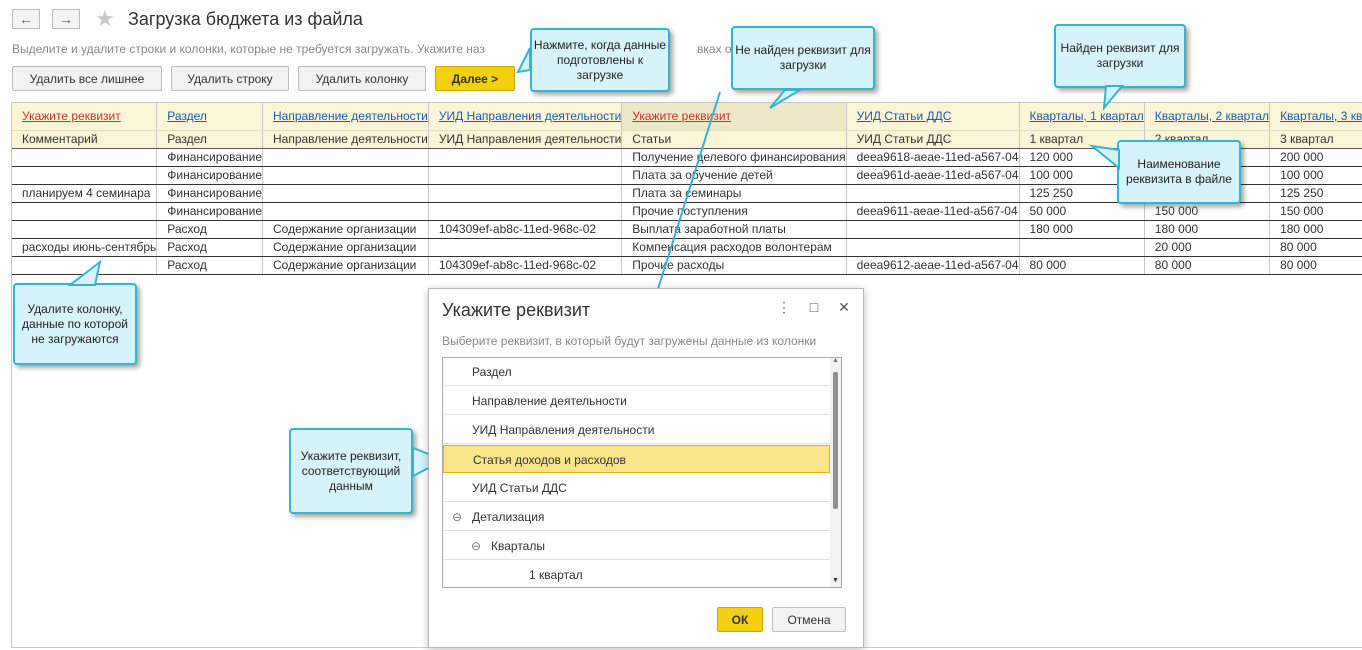  I want to click on back-button: ←, so click(26, 19).